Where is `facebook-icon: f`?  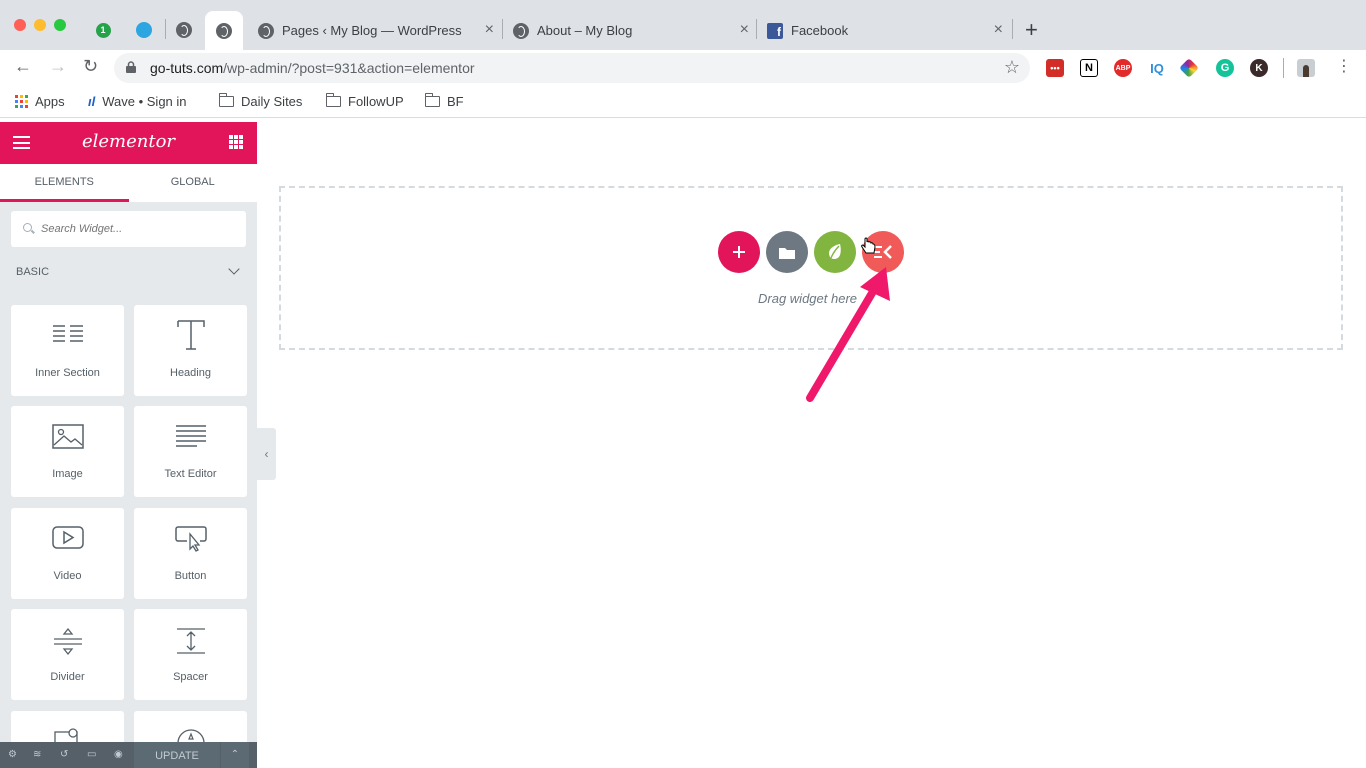
facebook-icon: f is located at coordinates (775, 30).